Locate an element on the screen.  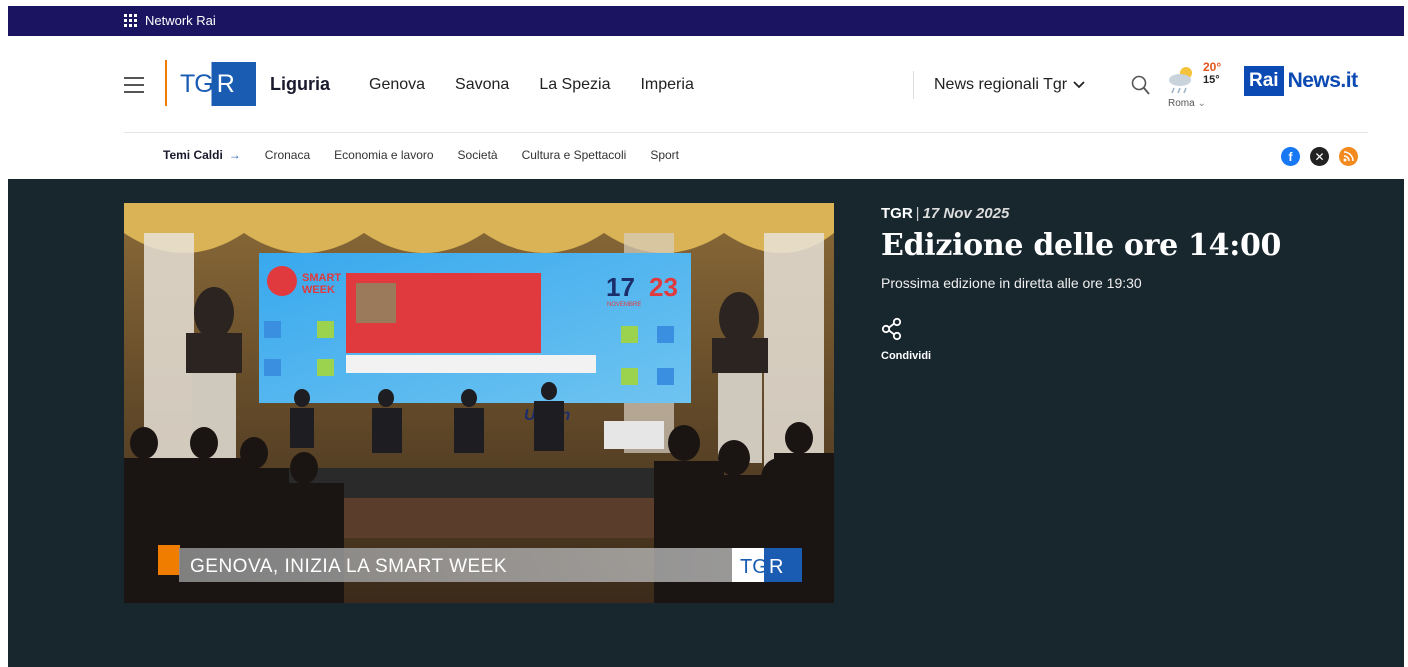
logo-divider is located at coordinates (166, 83).